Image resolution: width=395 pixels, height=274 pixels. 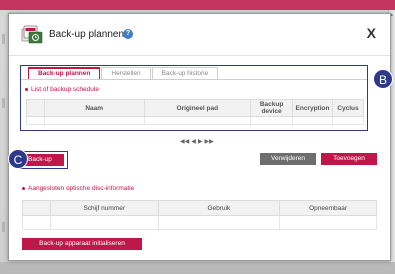 What do you see at coordinates (383, 79) in the screenshot?
I see `annotation-badge-b: B` at bounding box center [383, 79].